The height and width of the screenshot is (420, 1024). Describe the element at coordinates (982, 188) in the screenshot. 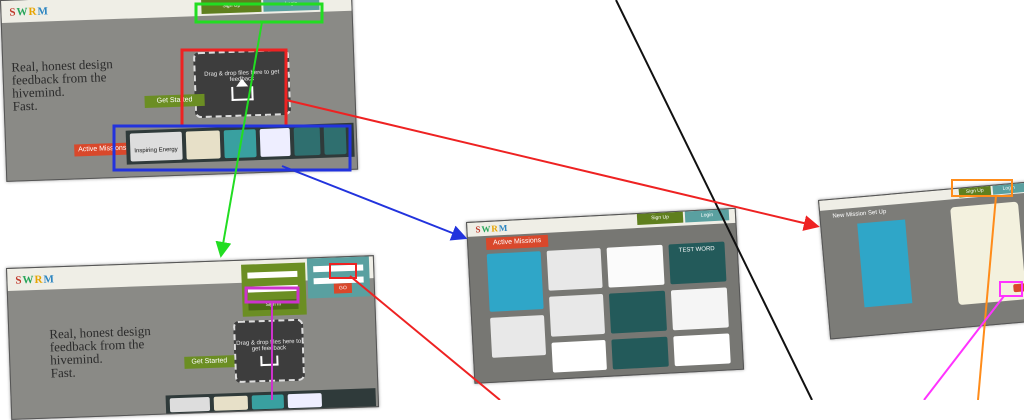

I see `orange-highlight-box` at that location.